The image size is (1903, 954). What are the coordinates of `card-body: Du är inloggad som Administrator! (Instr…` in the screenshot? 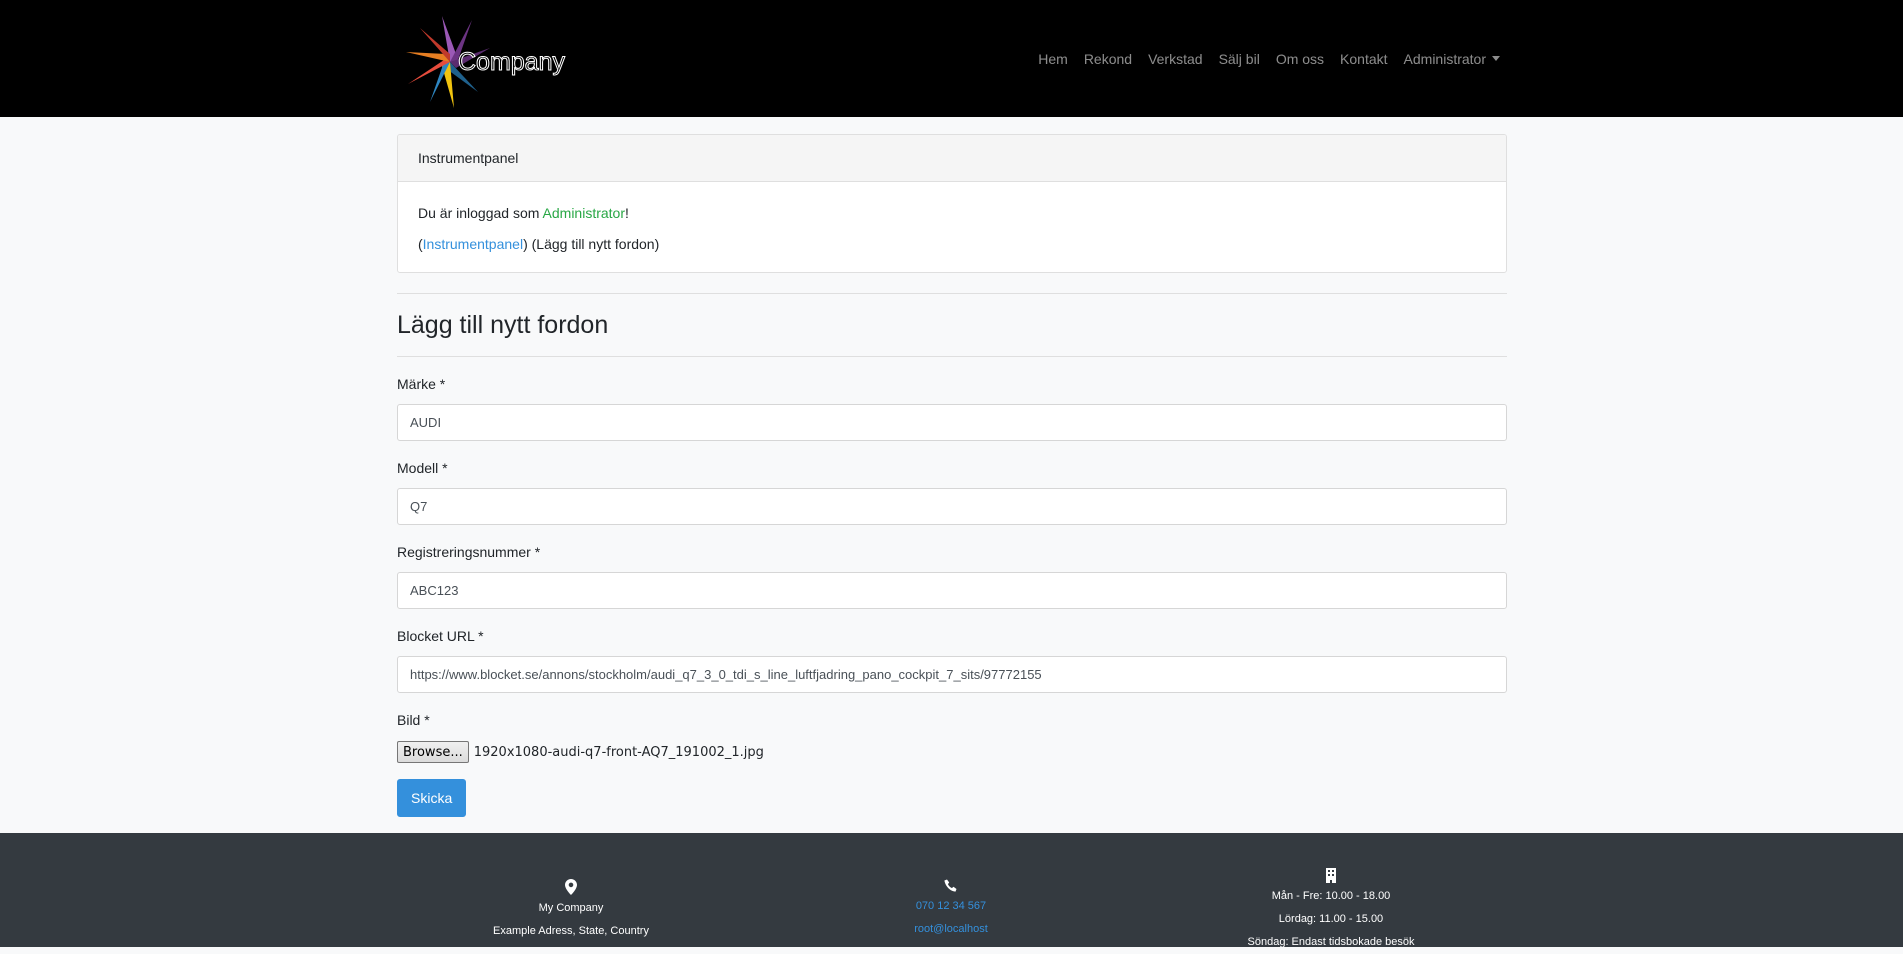 It's located at (952, 227).